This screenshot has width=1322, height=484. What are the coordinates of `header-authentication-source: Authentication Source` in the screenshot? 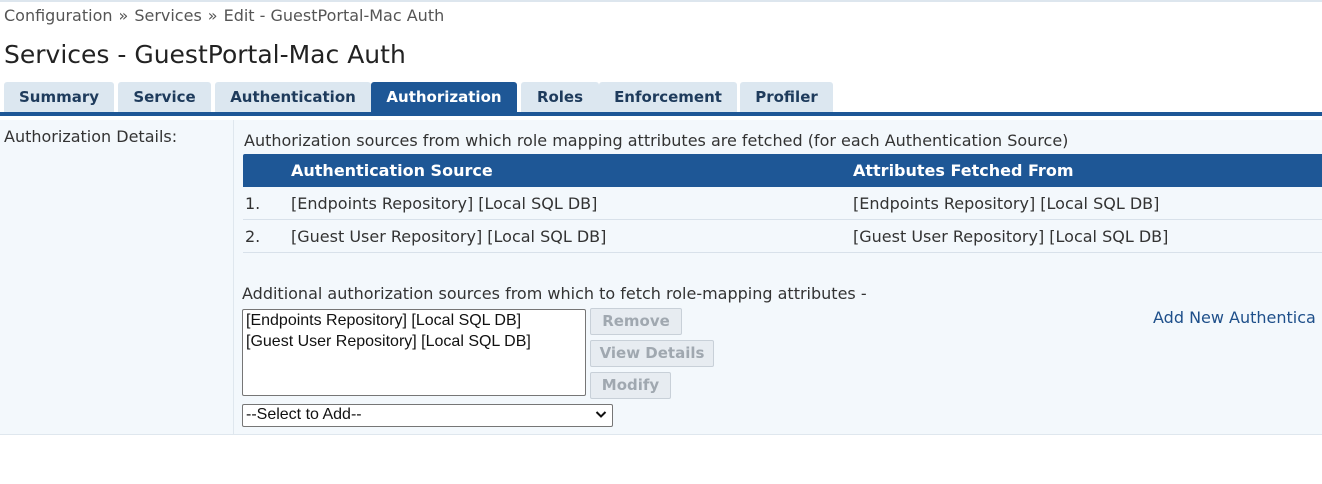 It's located at (392, 170).